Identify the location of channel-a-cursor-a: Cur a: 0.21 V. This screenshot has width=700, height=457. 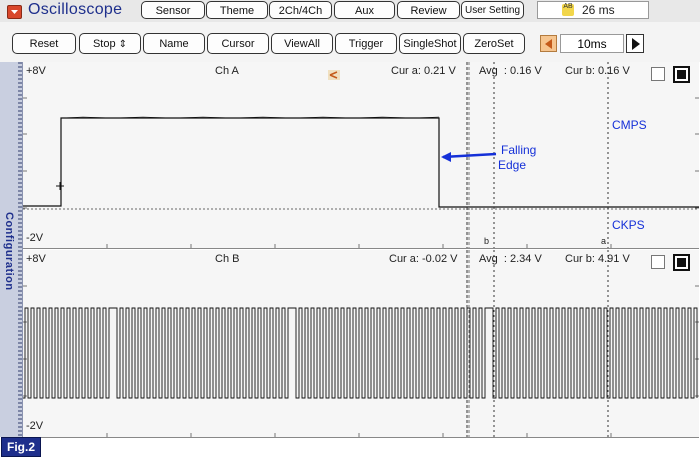
(423, 71).